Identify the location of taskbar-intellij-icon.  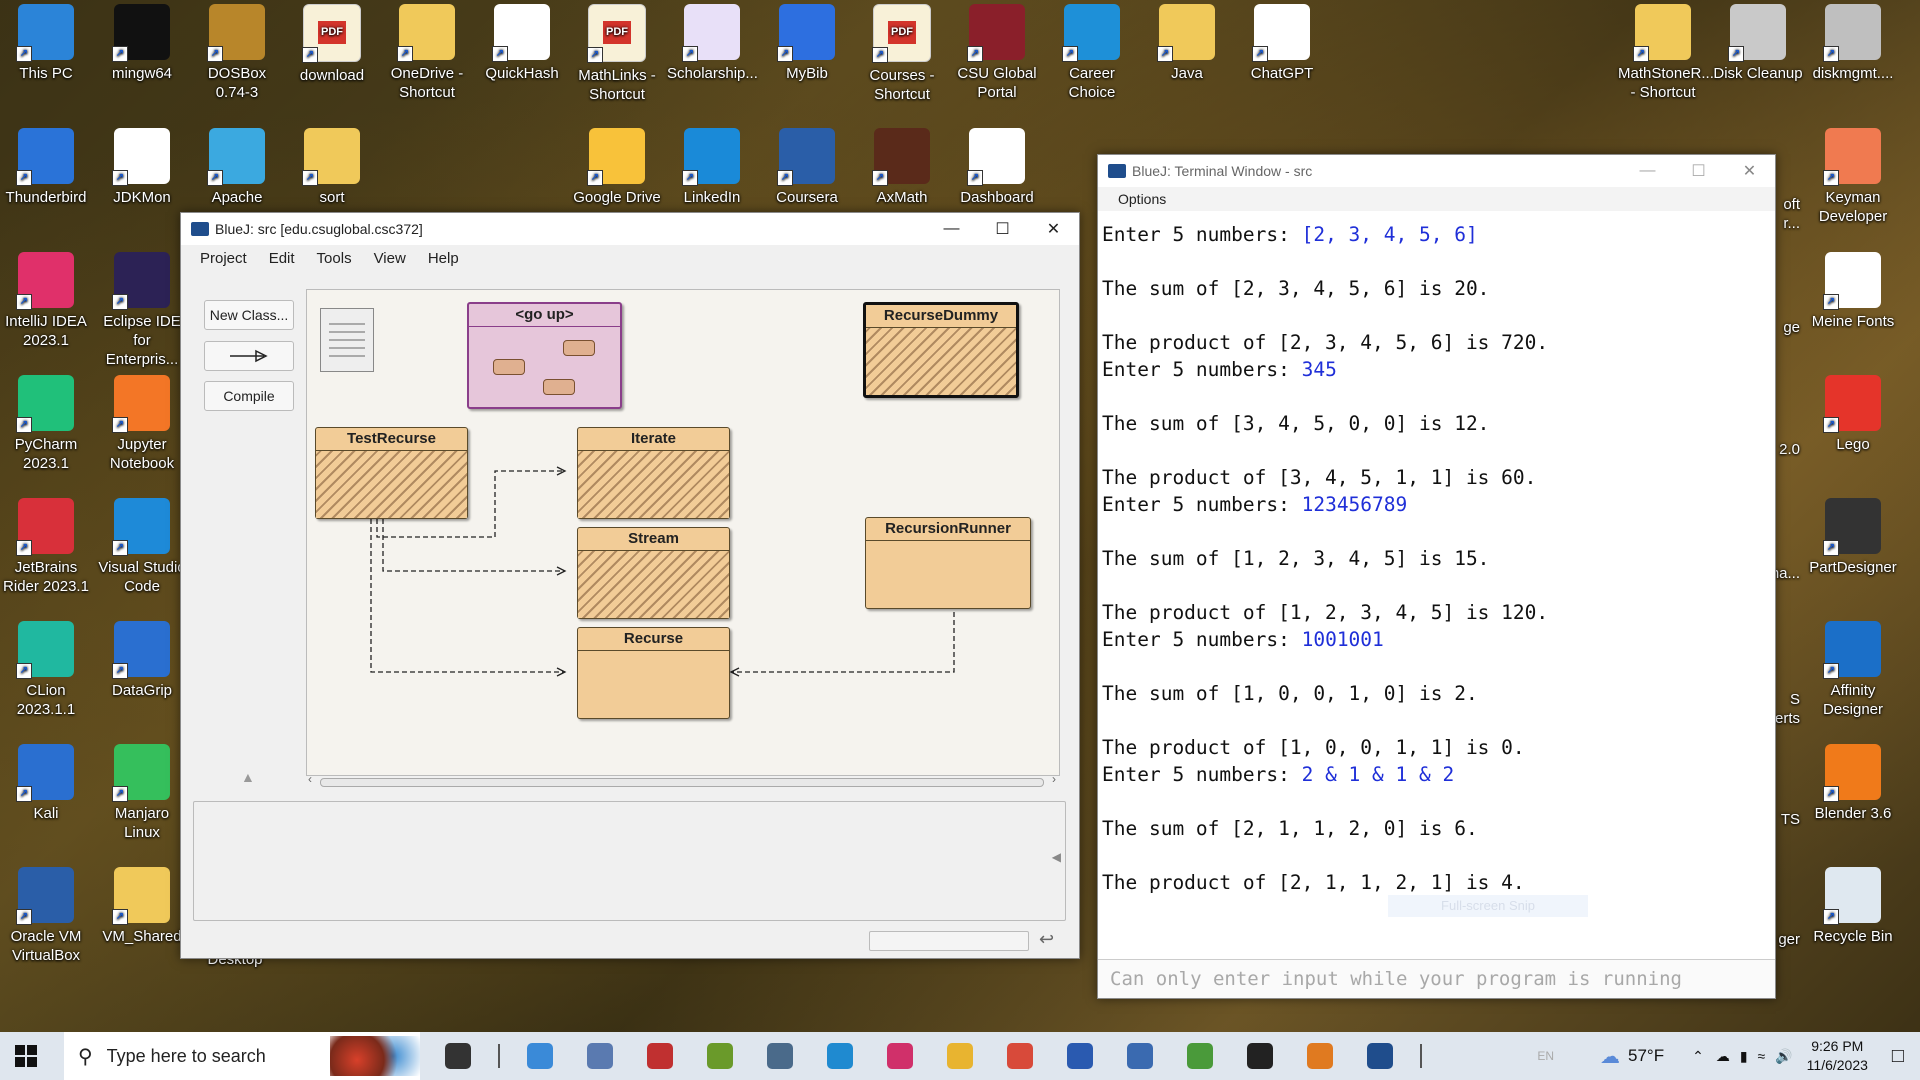
(900, 1056).